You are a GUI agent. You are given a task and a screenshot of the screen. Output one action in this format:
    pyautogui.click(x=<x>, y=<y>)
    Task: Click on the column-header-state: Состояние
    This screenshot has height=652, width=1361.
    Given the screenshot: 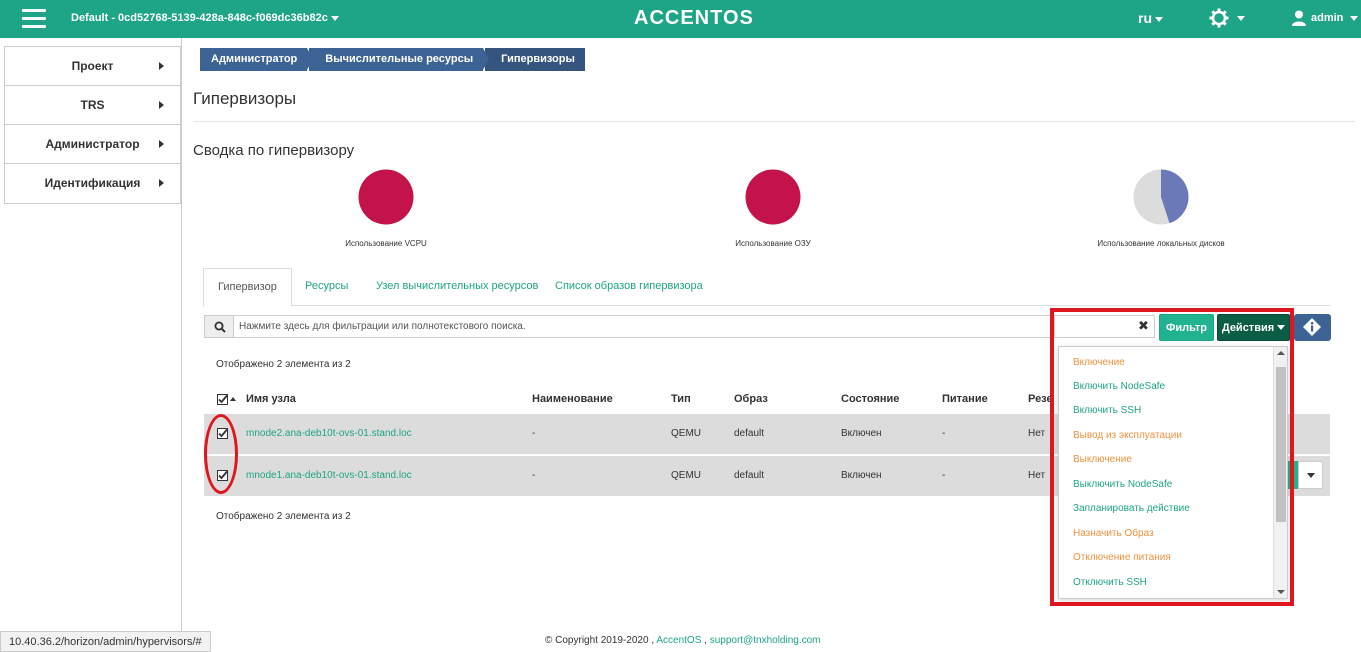 What is the action you would take?
    pyautogui.click(x=870, y=399)
    